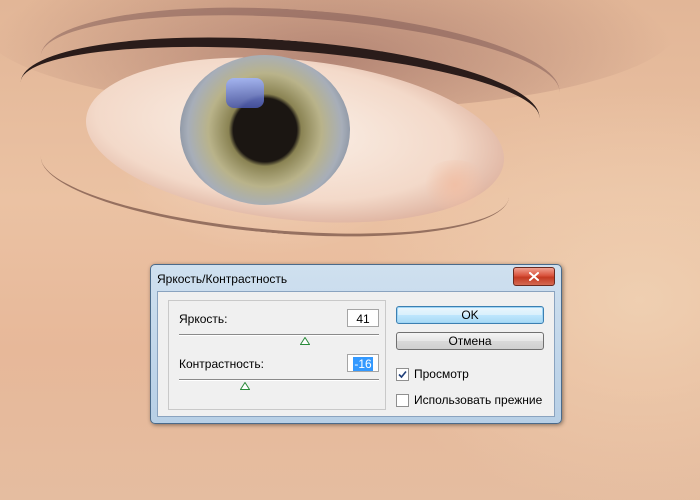 This screenshot has height=500, width=700. Describe the element at coordinates (222, 279) in the screenshot. I see `dialog-title: Яркость/Контрастность` at that location.